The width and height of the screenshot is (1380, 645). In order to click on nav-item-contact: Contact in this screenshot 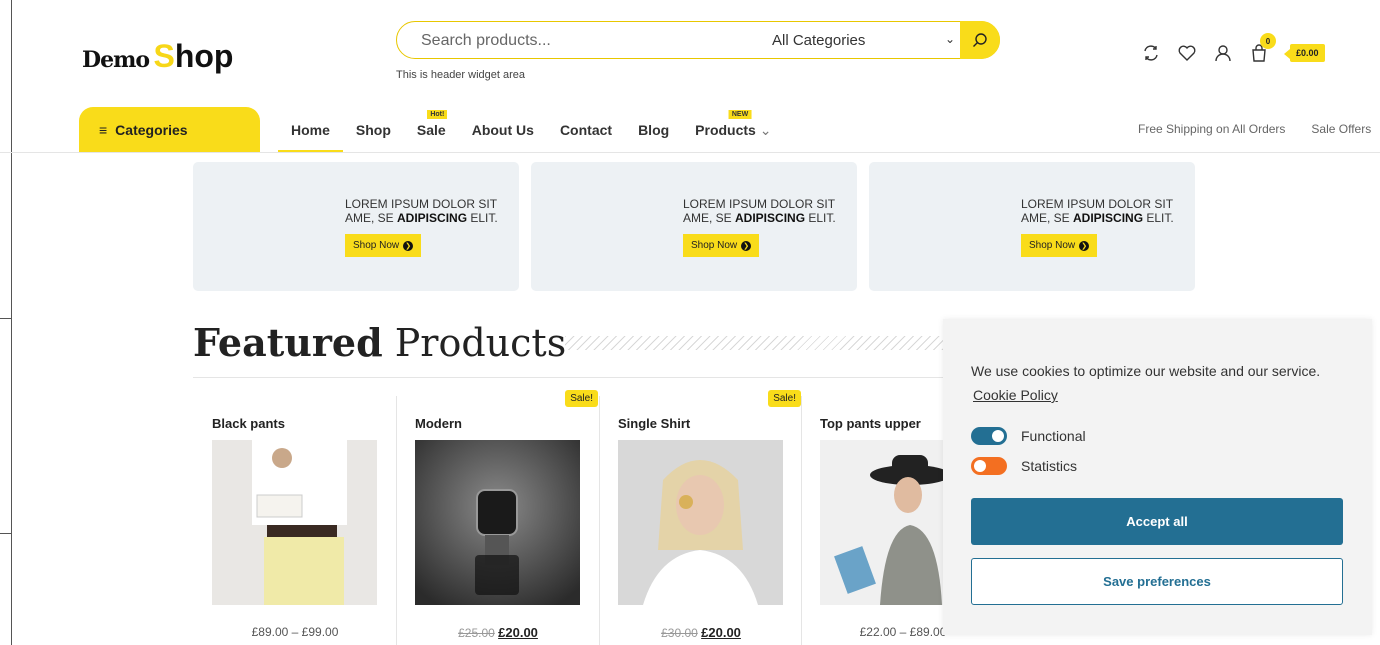, I will do `click(586, 130)`.